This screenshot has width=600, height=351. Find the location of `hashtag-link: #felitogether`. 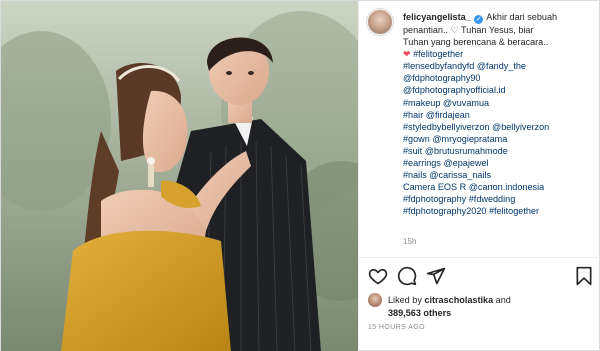

hashtag-link: #felitogether is located at coordinates (438, 54).